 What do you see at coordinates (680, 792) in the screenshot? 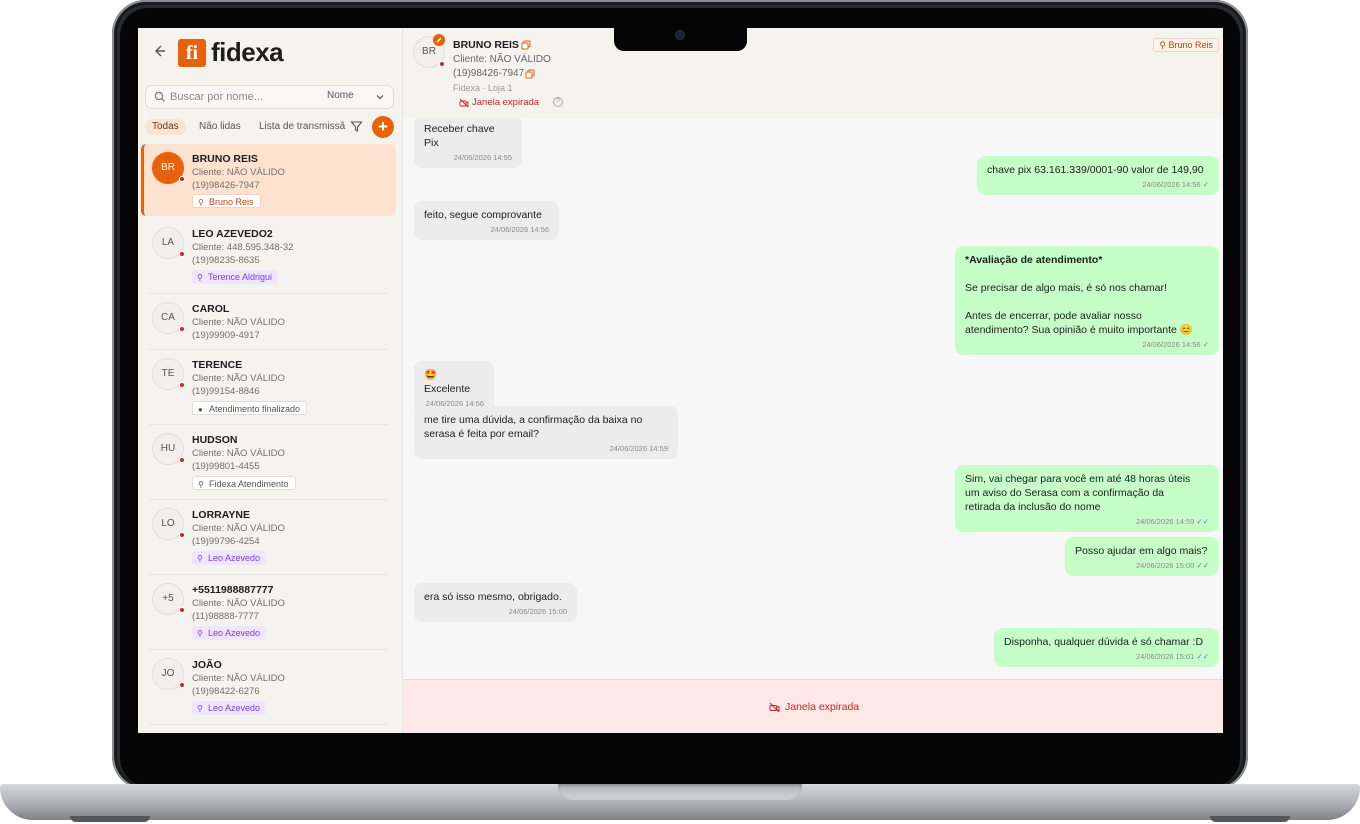
I see `laptop-groove` at bounding box center [680, 792].